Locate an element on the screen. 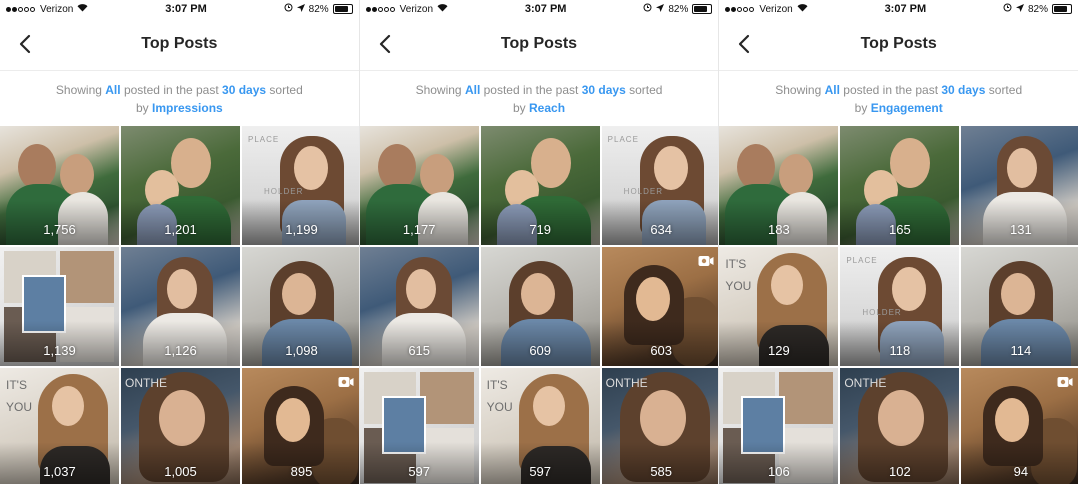 The height and width of the screenshot is (484, 1078). post-tile: 1,756 is located at coordinates (59, 185).